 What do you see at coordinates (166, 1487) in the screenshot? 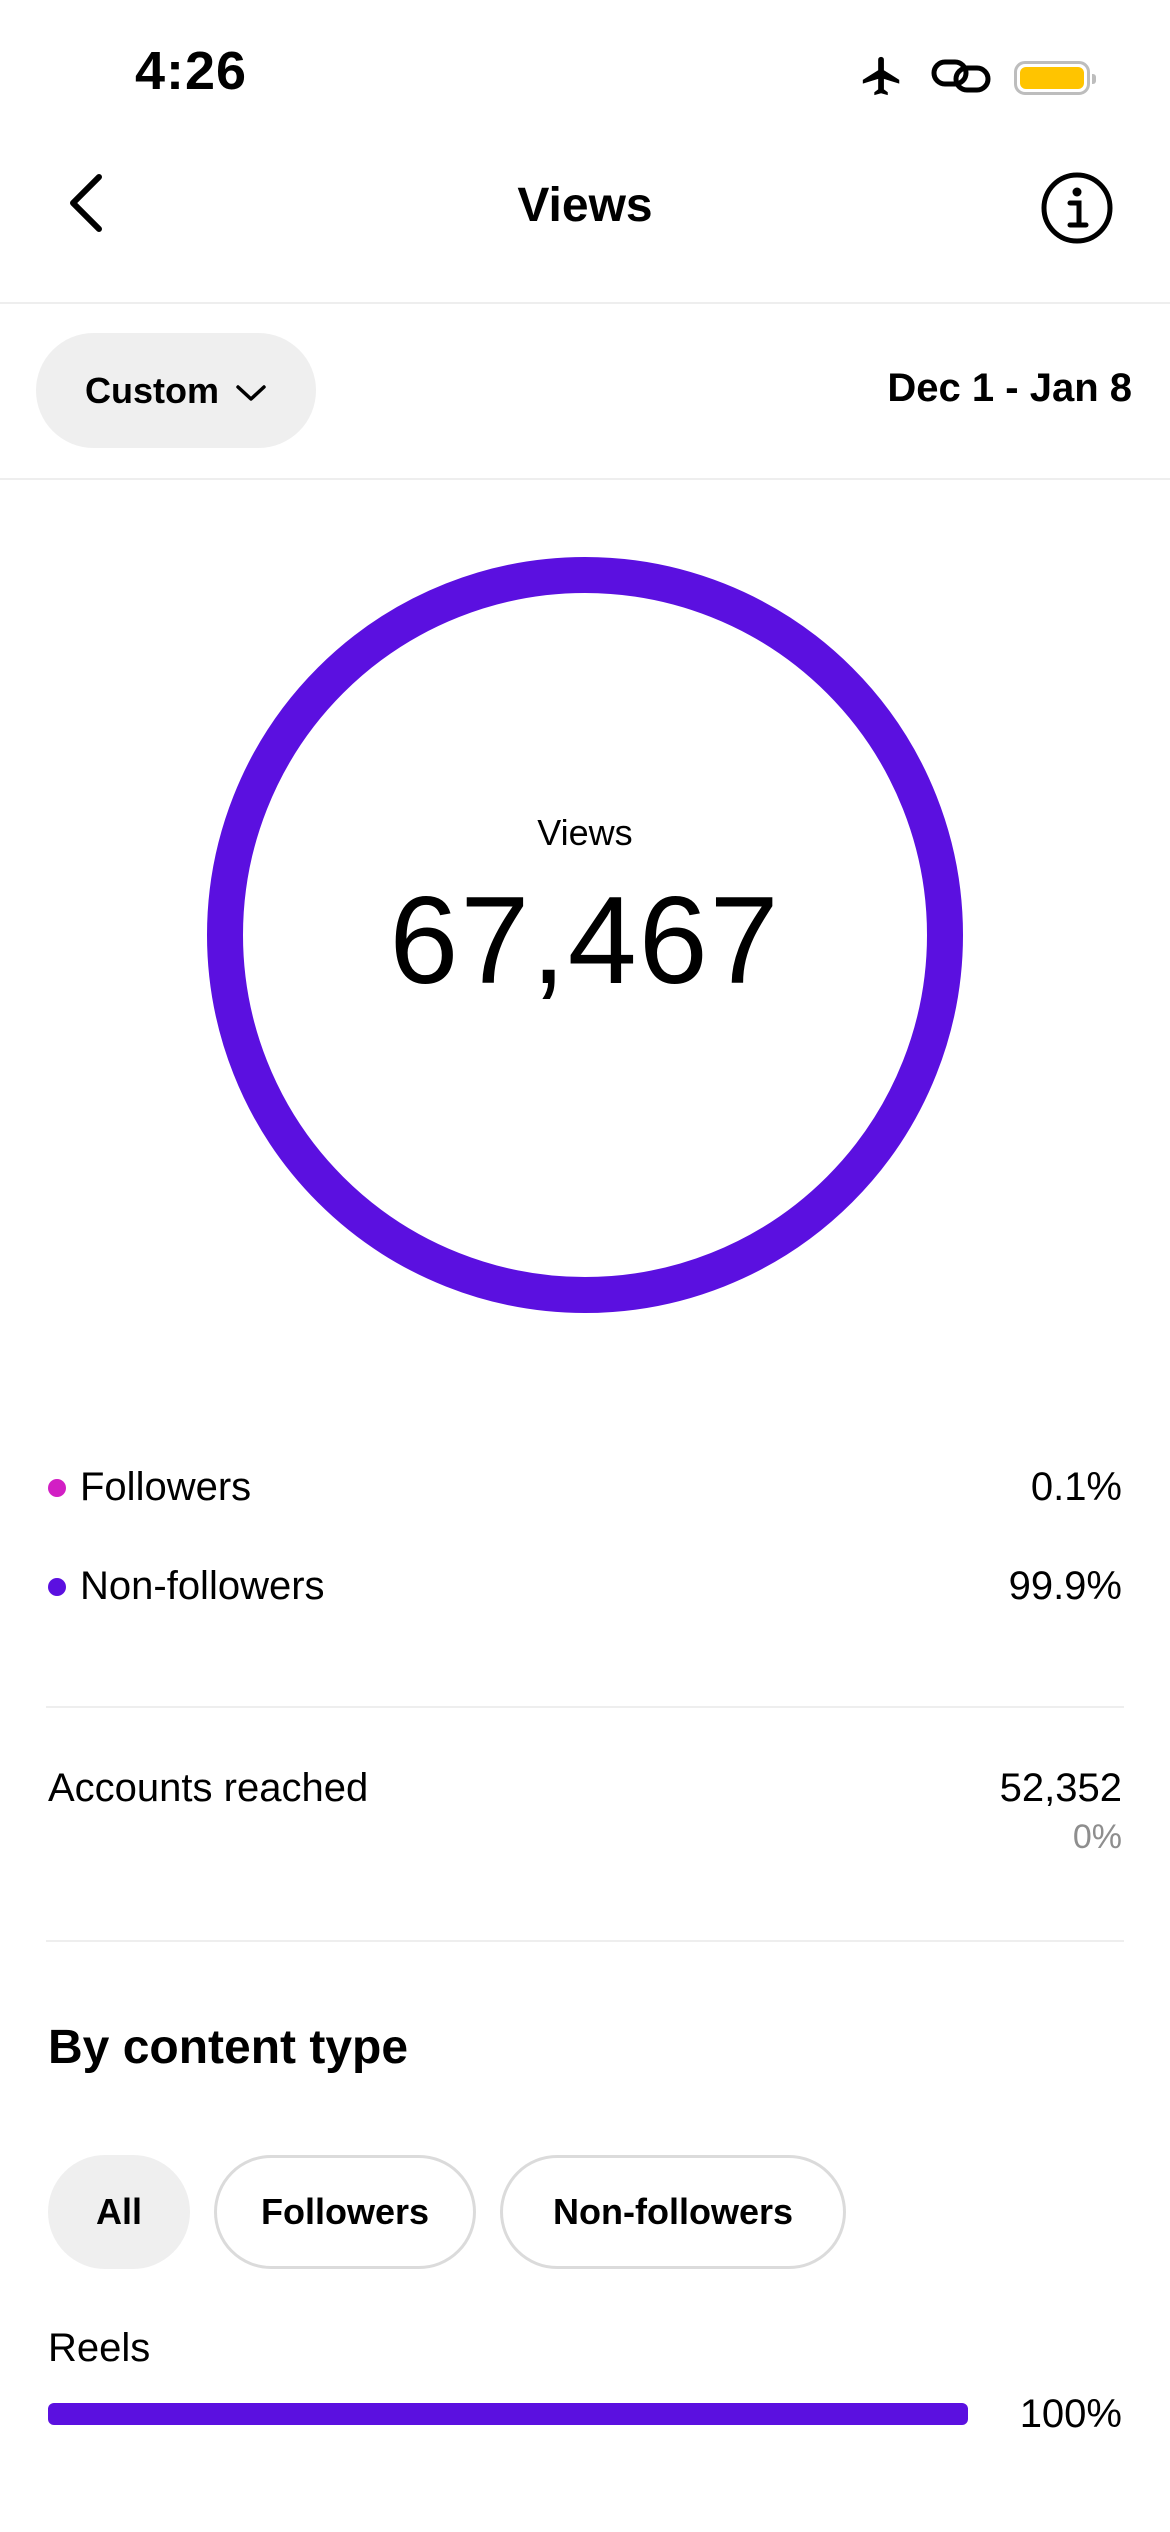
I see `followers-label: Followers` at bounding box center [166, 1487].